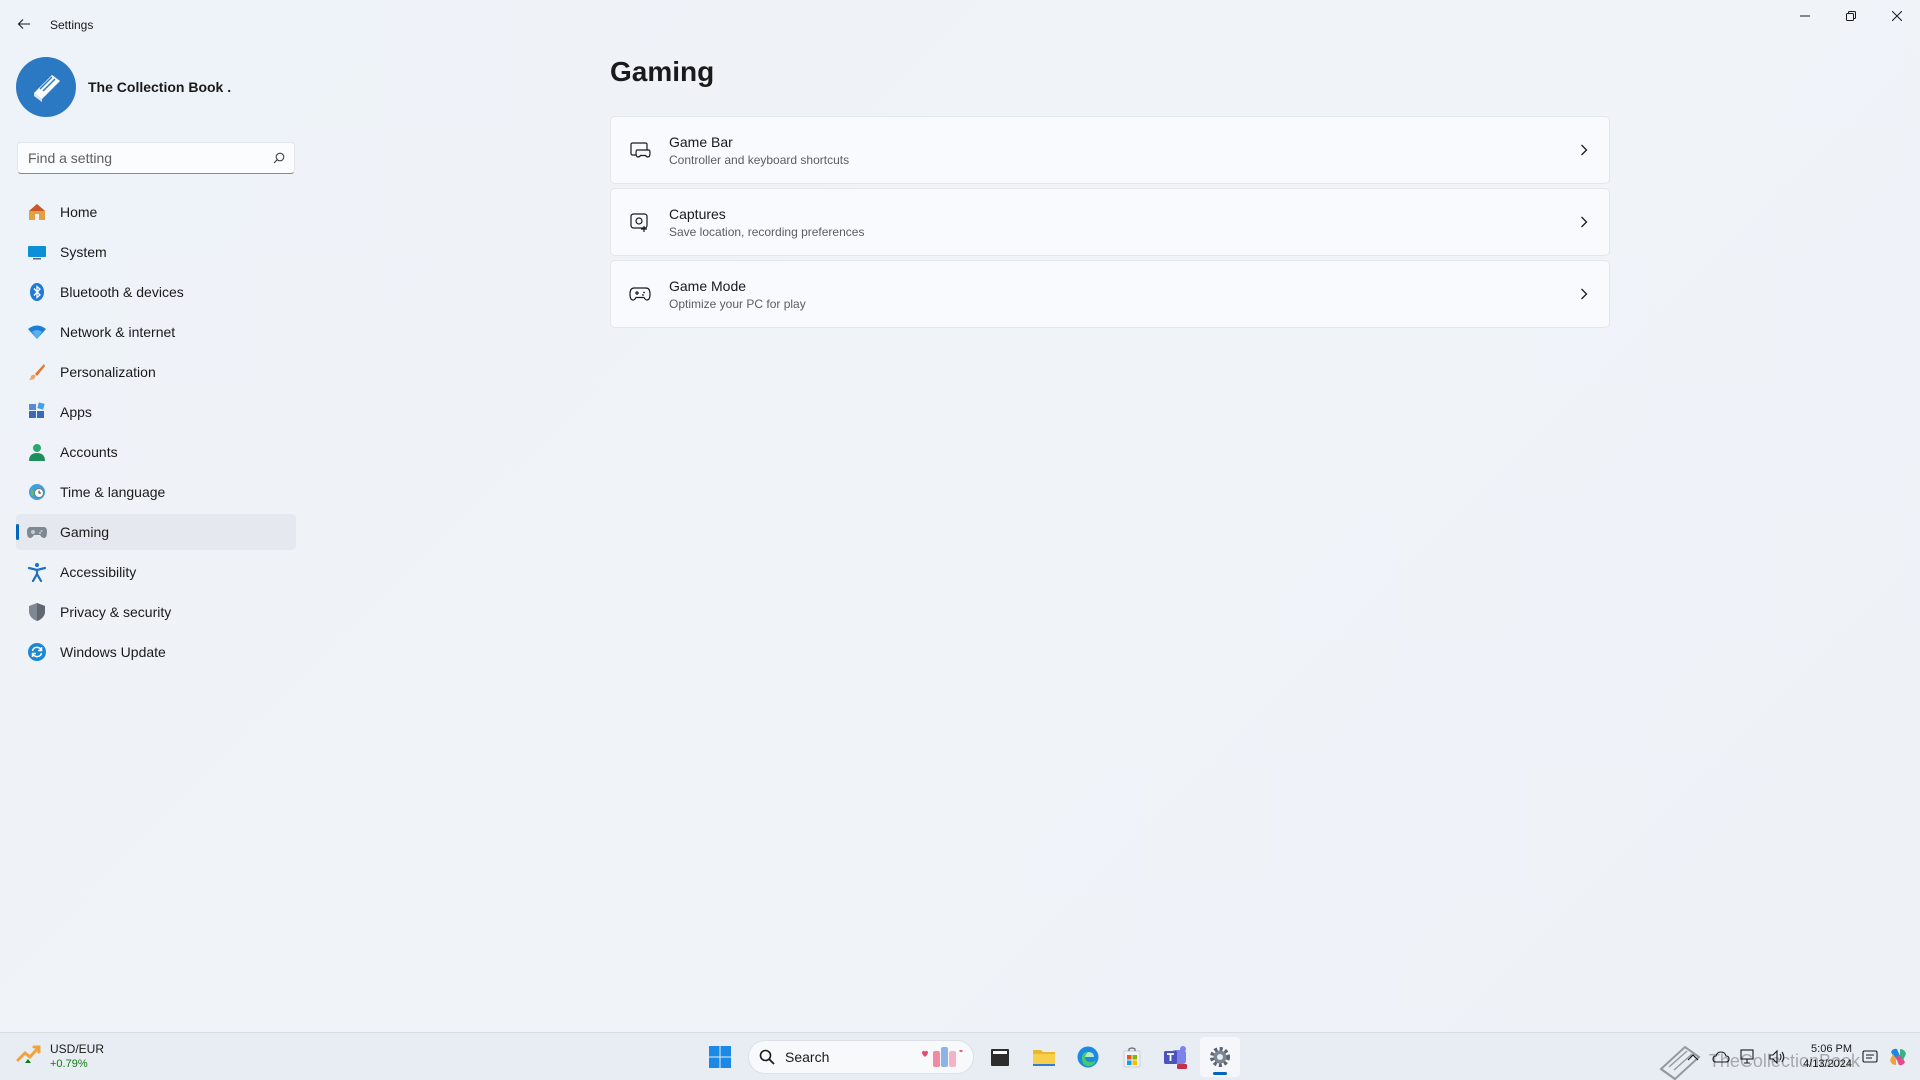 This screenshot has width=1920, height=1080. What do you see at coordinates (85, 532) in the screenshot?
I see `sidebar-item-label: Gaming` at bounding box center [85, 532].